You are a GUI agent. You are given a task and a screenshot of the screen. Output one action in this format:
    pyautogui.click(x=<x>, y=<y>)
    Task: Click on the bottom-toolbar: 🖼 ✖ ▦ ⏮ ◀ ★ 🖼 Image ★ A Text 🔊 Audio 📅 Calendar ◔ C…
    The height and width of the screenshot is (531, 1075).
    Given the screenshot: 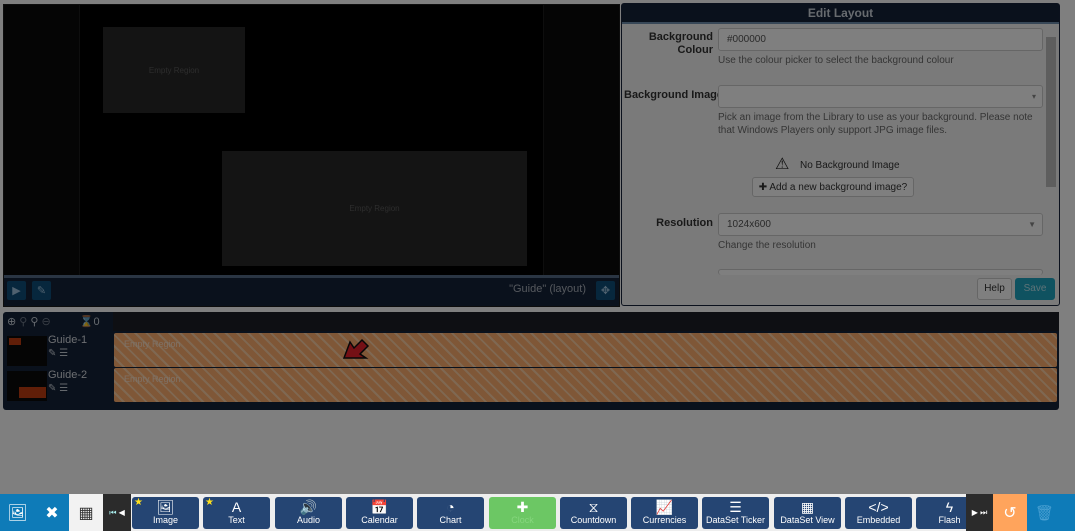 What is the action you would take?
    pyautogui.click(x=537, y=512)
    